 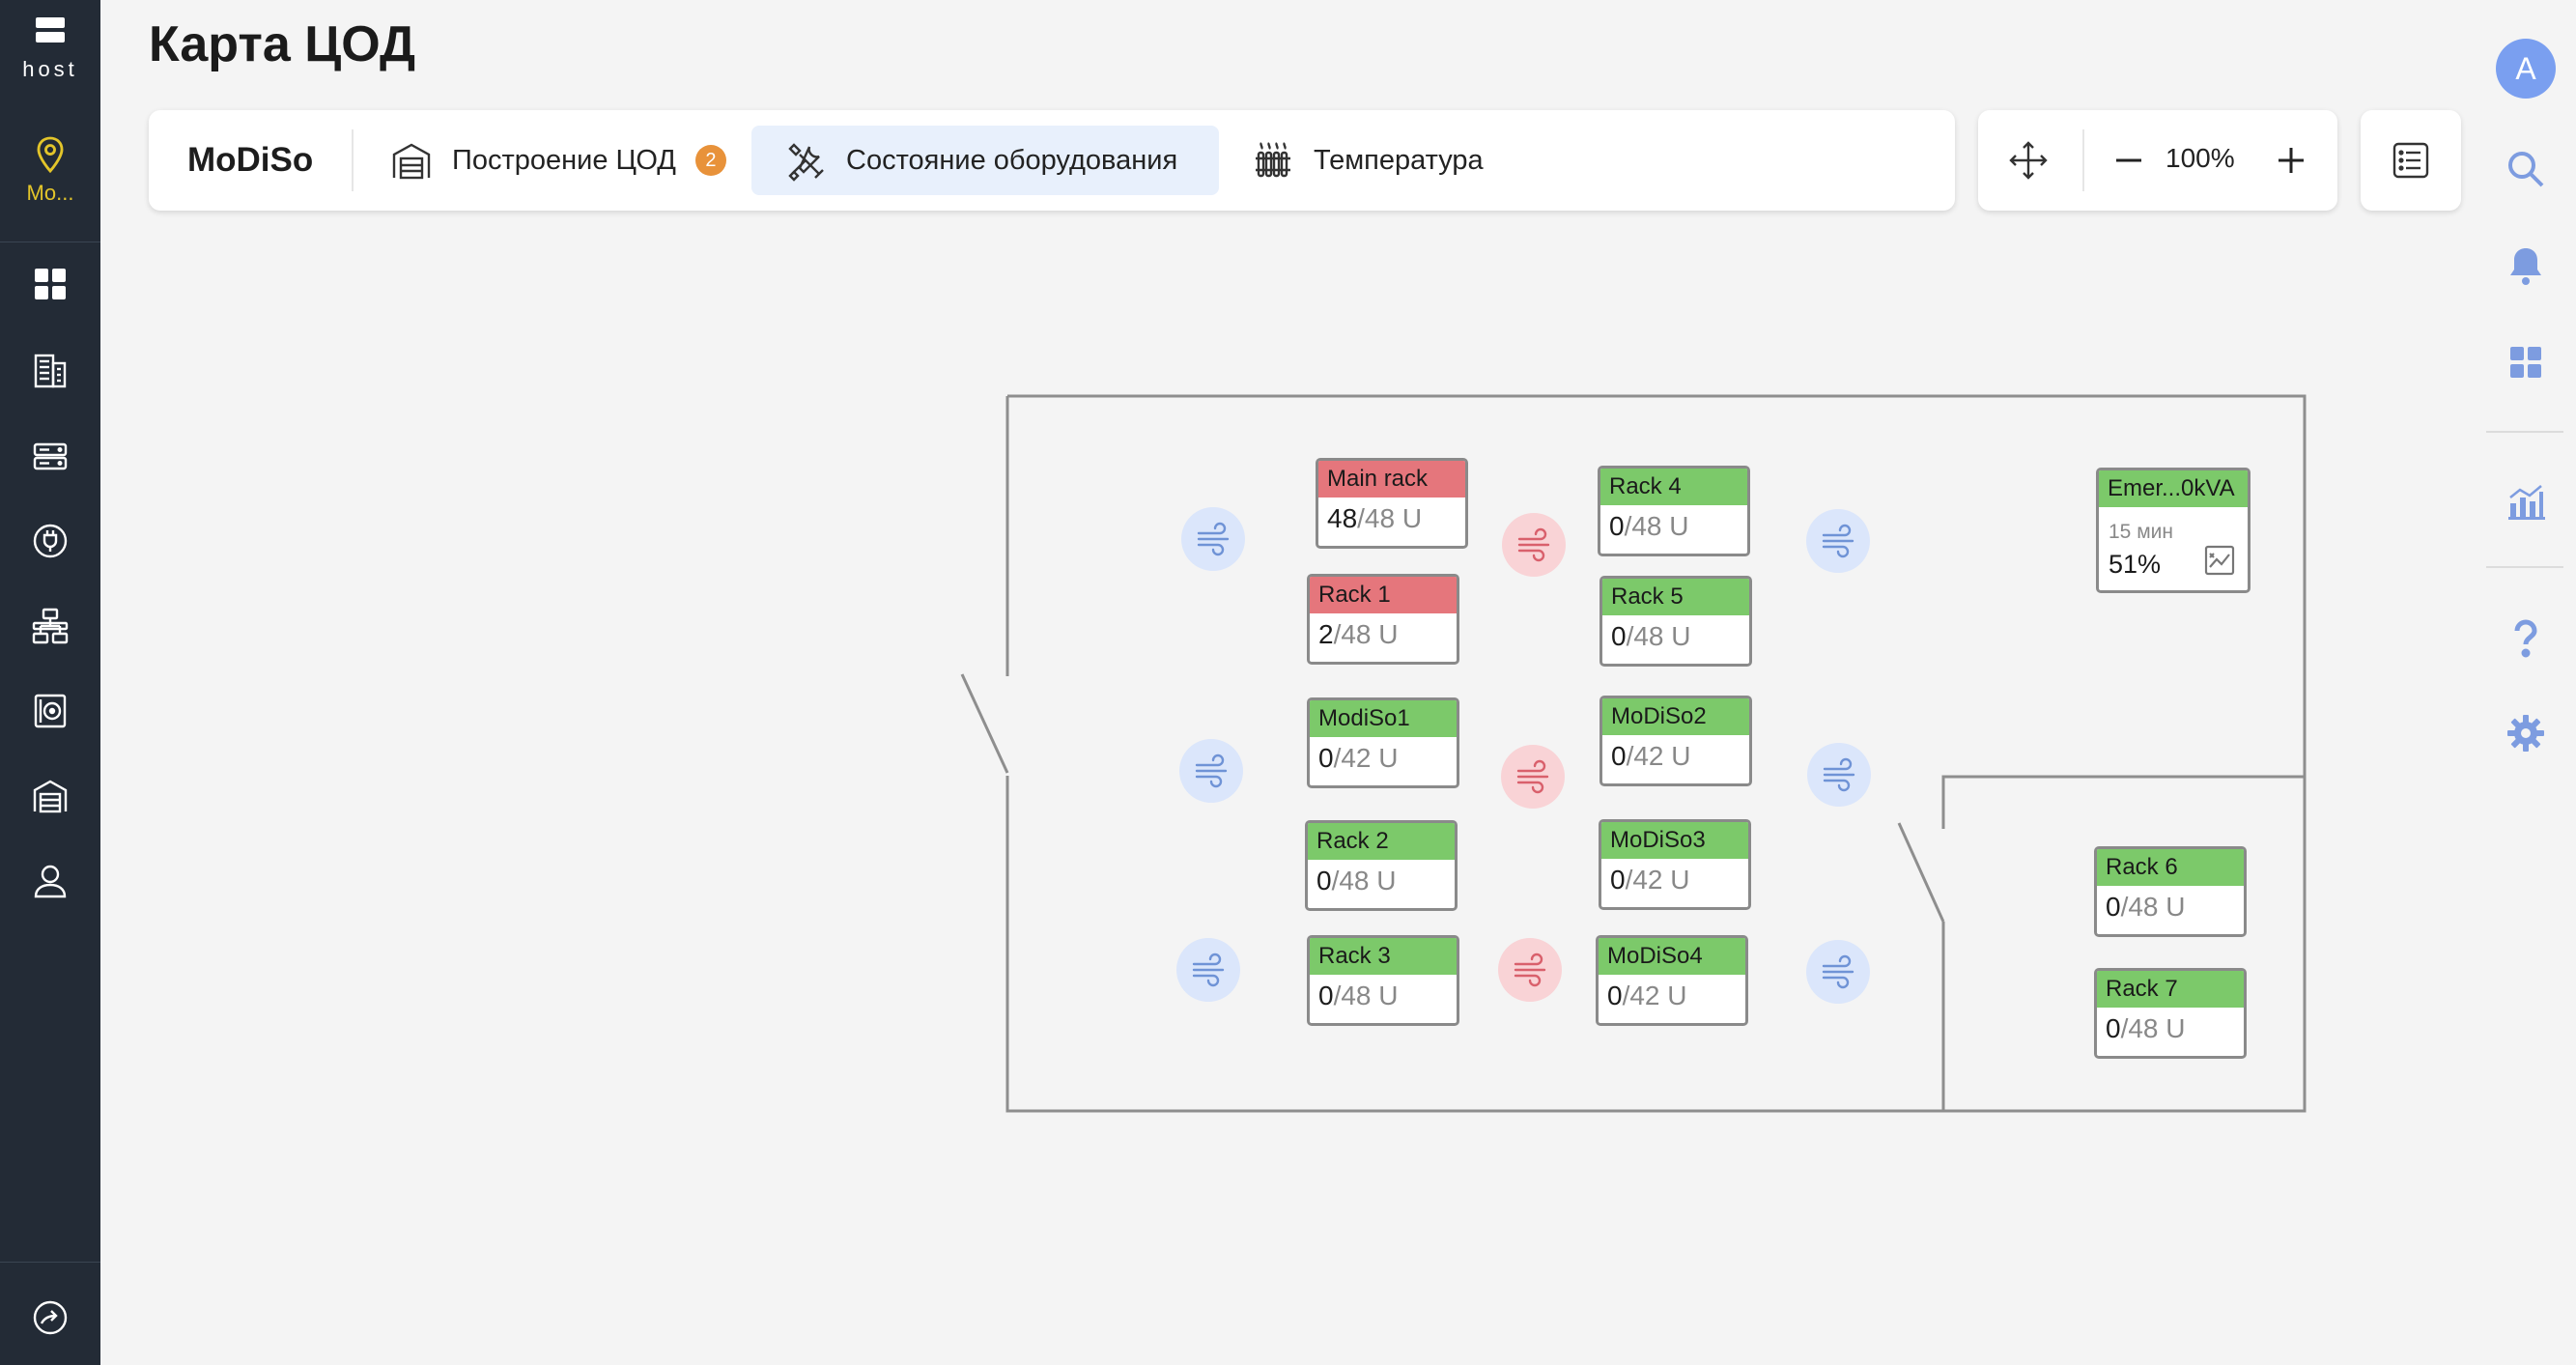 What do you see at coordinates (1326, 634) in the screenshot?
I see `rack-used-units: 2` at bounding box center [1326, 634].